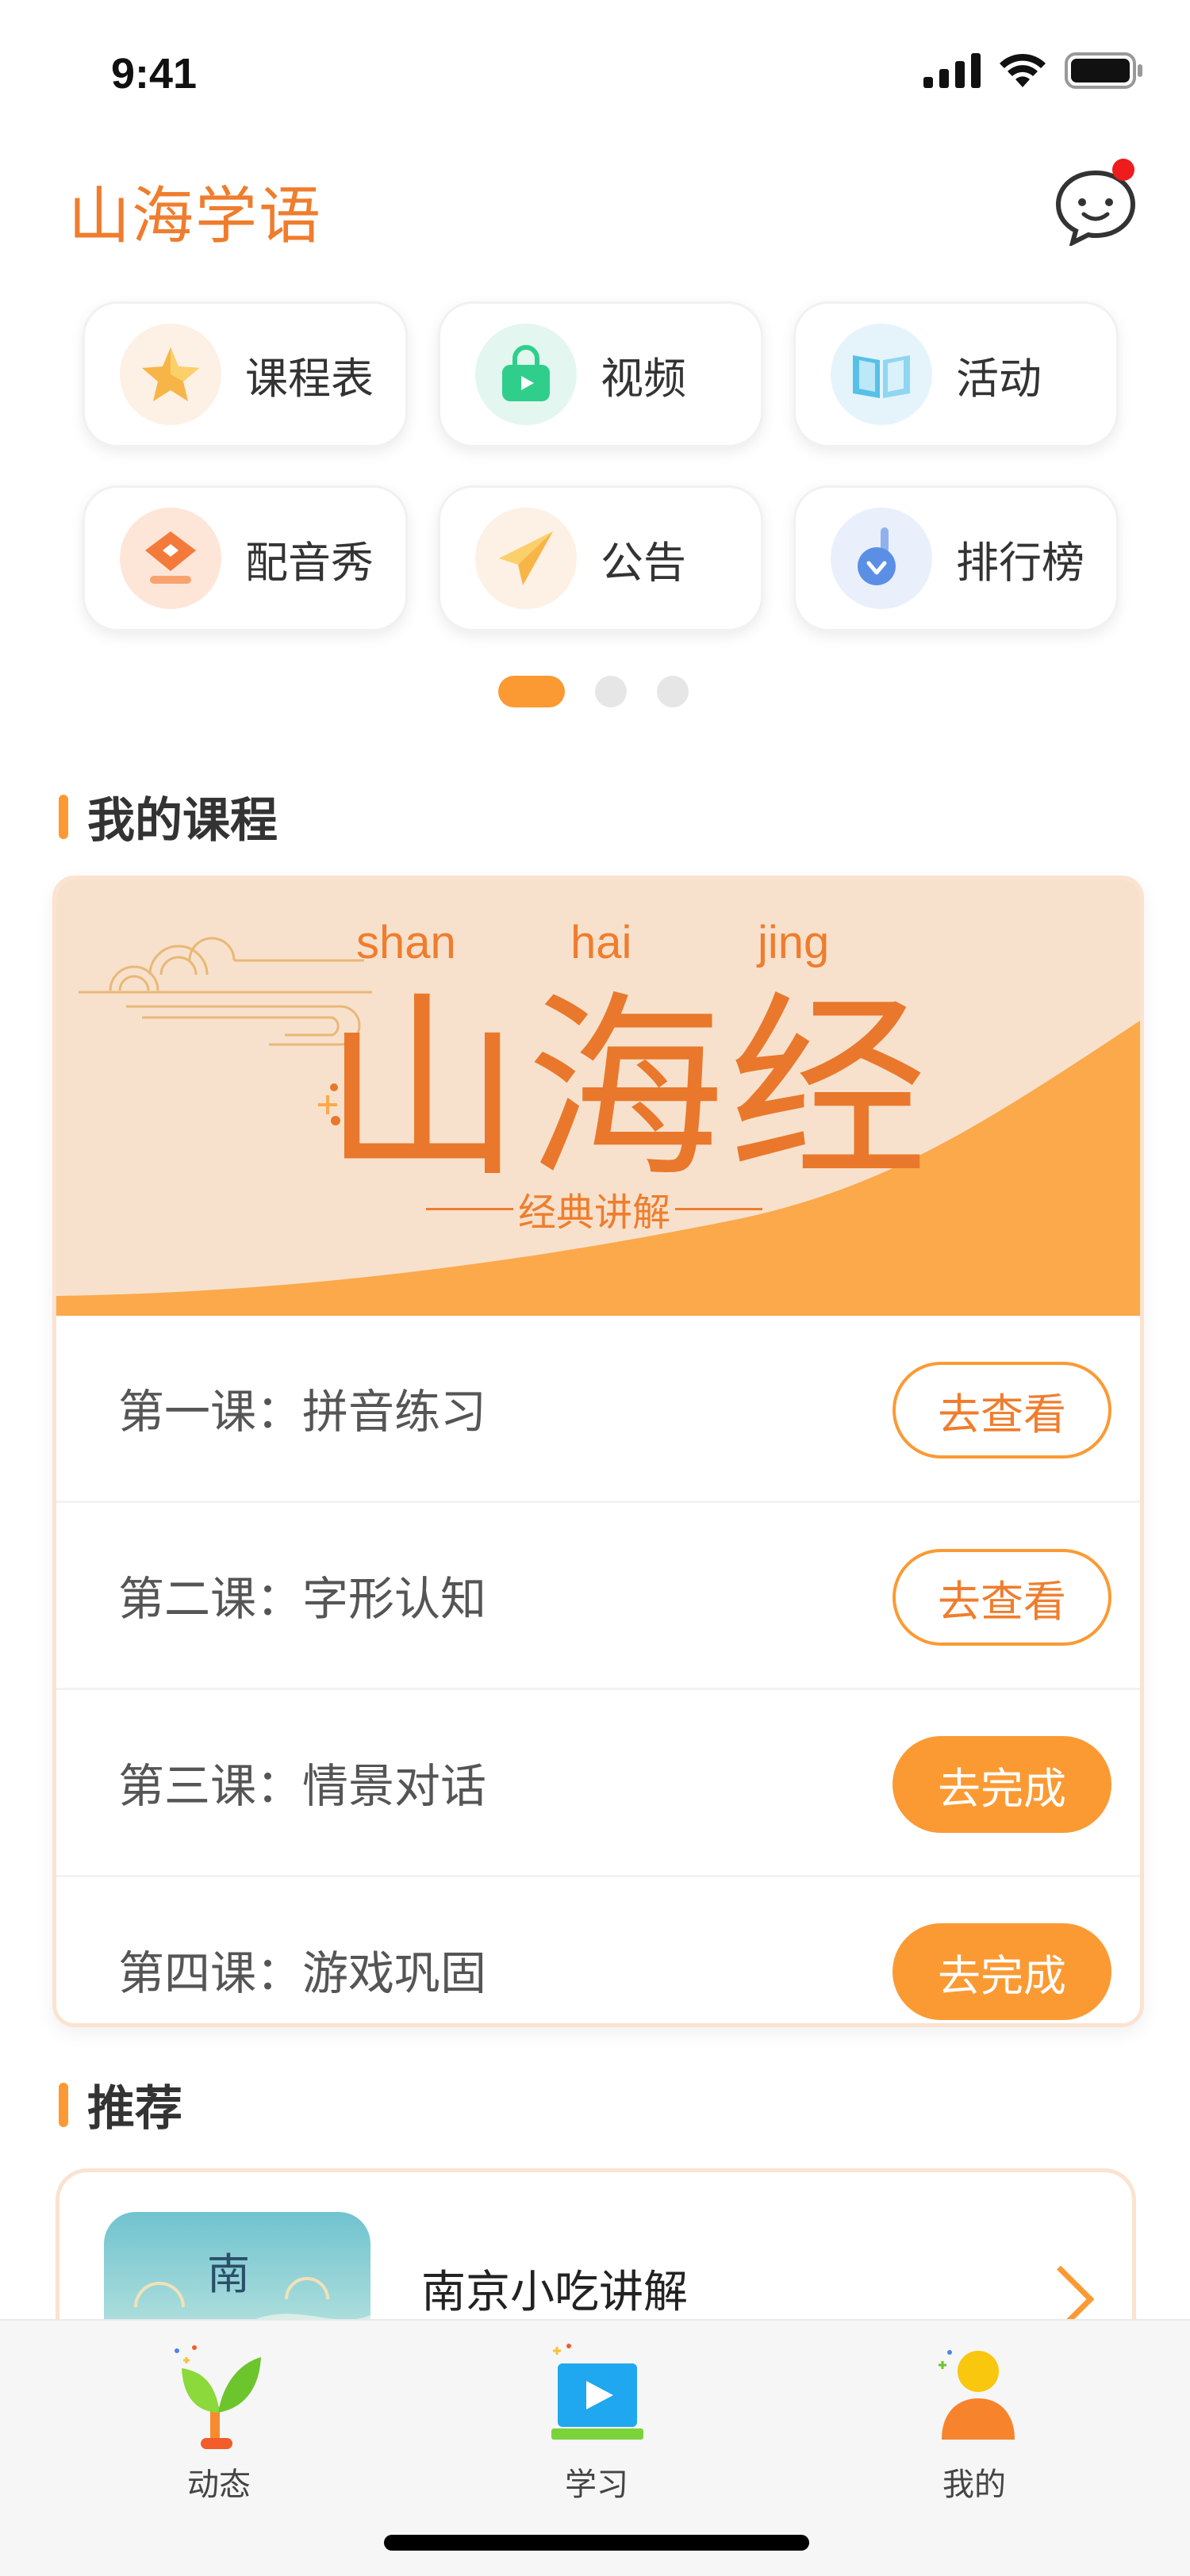 This screenshot has height=2576, width=1190. Describe the element at coordinates (598, 1409) in the screenshot. I see `lesson-row: 第一课：拼音练习 去查看` at that location.